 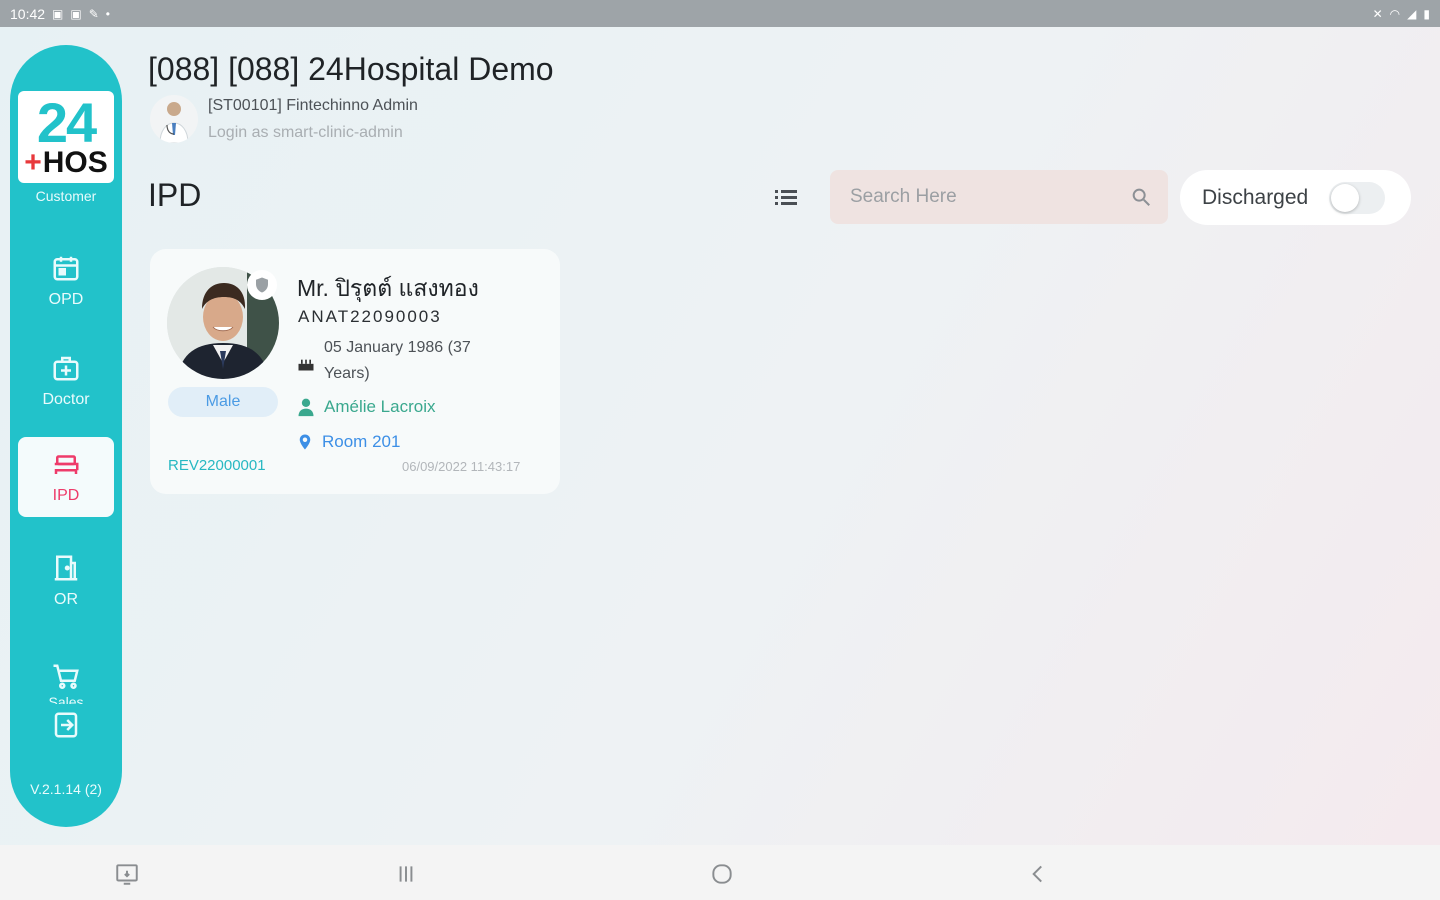 What do you see at coordinates (66, 676) in the screenshot?
I see `cart-icon` at bounding box center [66, 676].